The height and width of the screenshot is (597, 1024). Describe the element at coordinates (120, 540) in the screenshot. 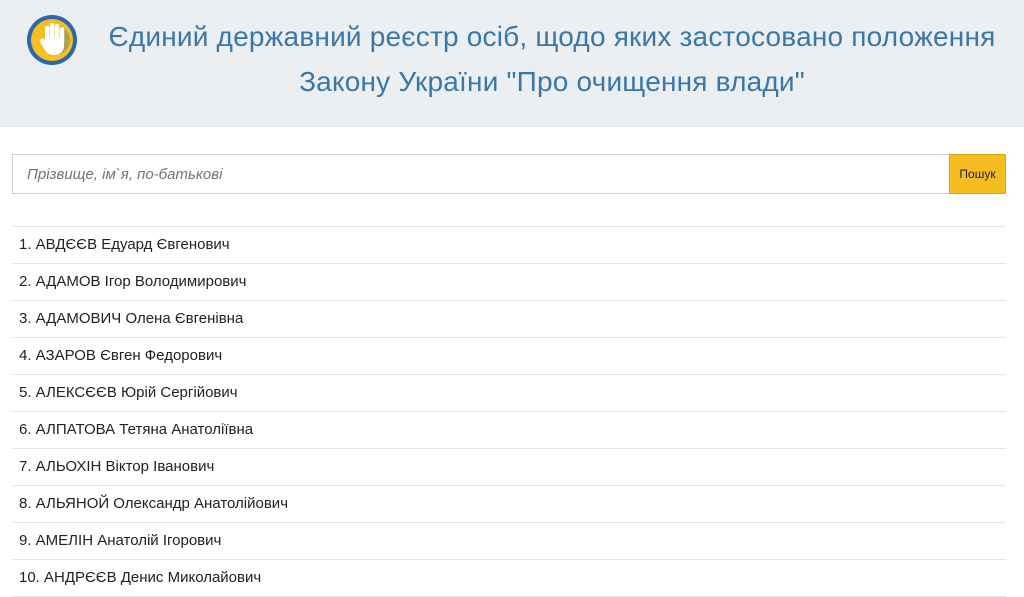

I see `list-item-link: 9. АМЕЛІН Анатолій Ігорович` at that location.